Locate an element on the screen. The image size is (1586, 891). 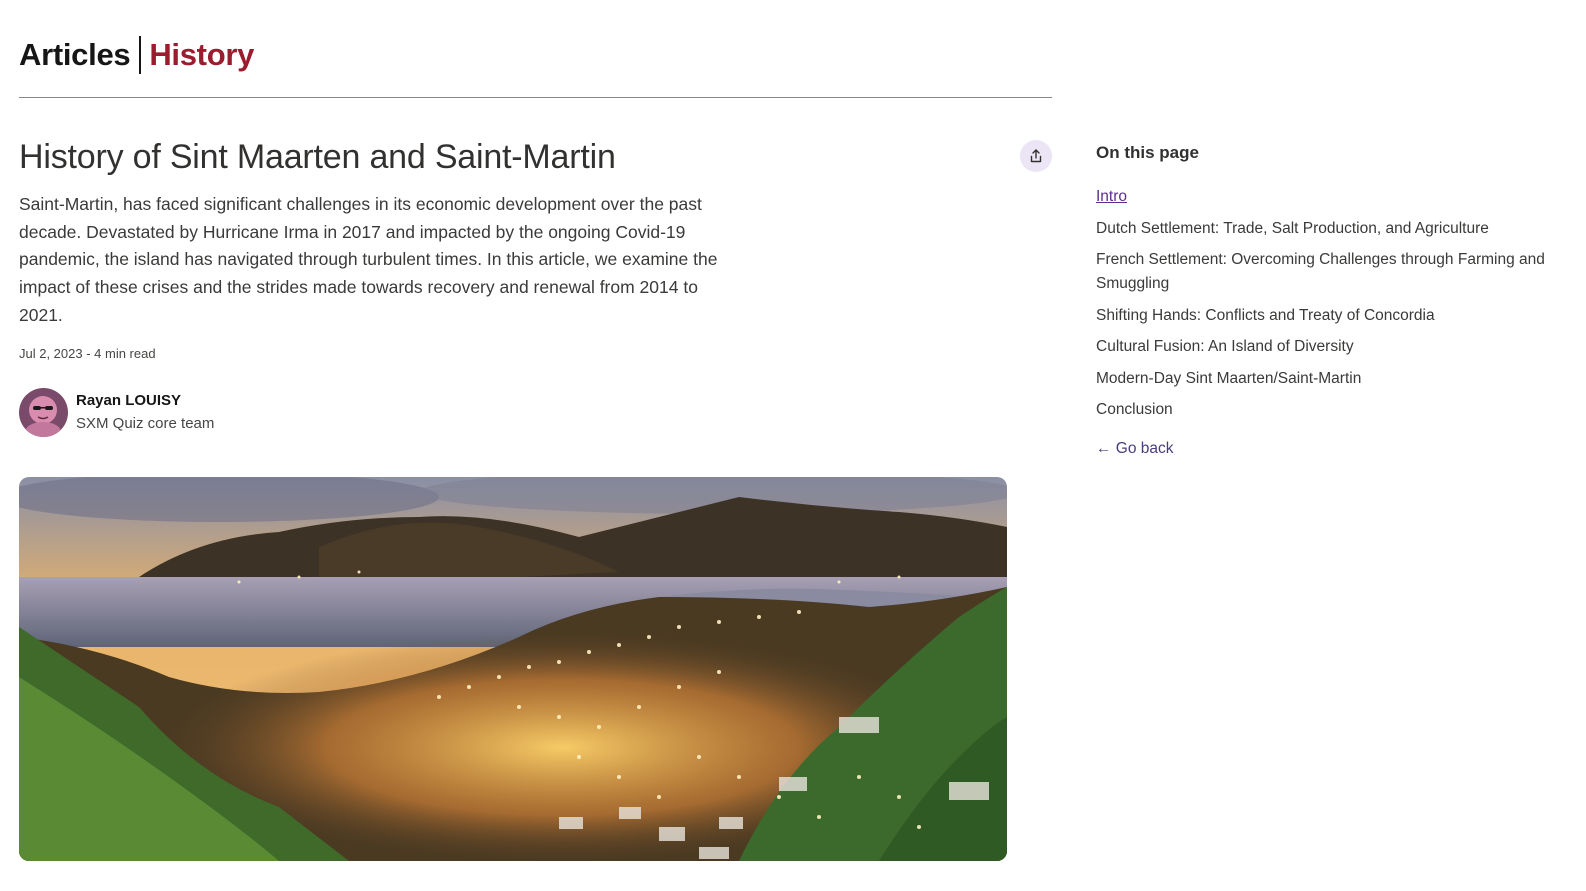
toc-title: On this page is located at coordinates (1147, 152).